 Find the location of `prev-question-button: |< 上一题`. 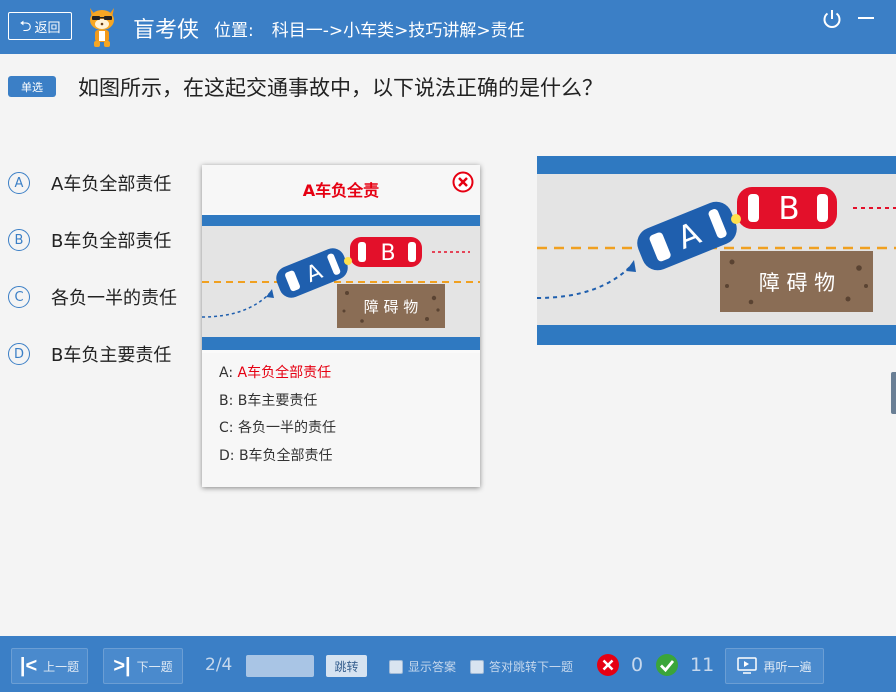

prev-question-button: |< 上一题 is located at coordinates (49, 666).